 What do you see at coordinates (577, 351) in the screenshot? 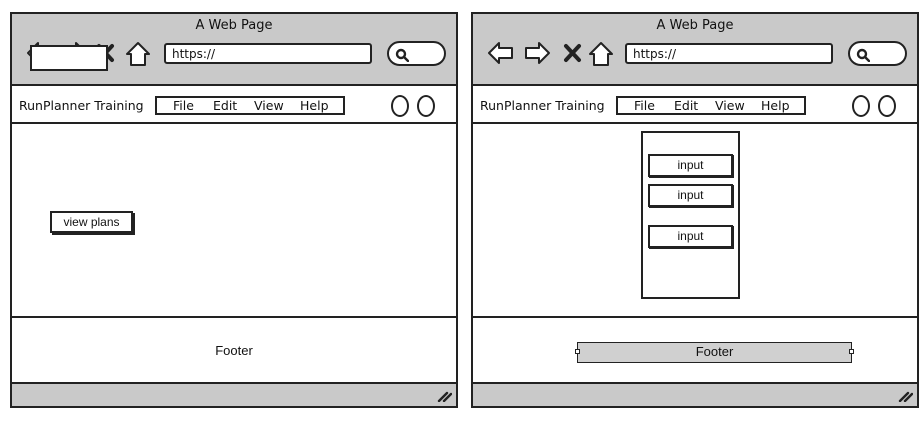
I see `selection-handle-left` at bounding box center [577, 351].